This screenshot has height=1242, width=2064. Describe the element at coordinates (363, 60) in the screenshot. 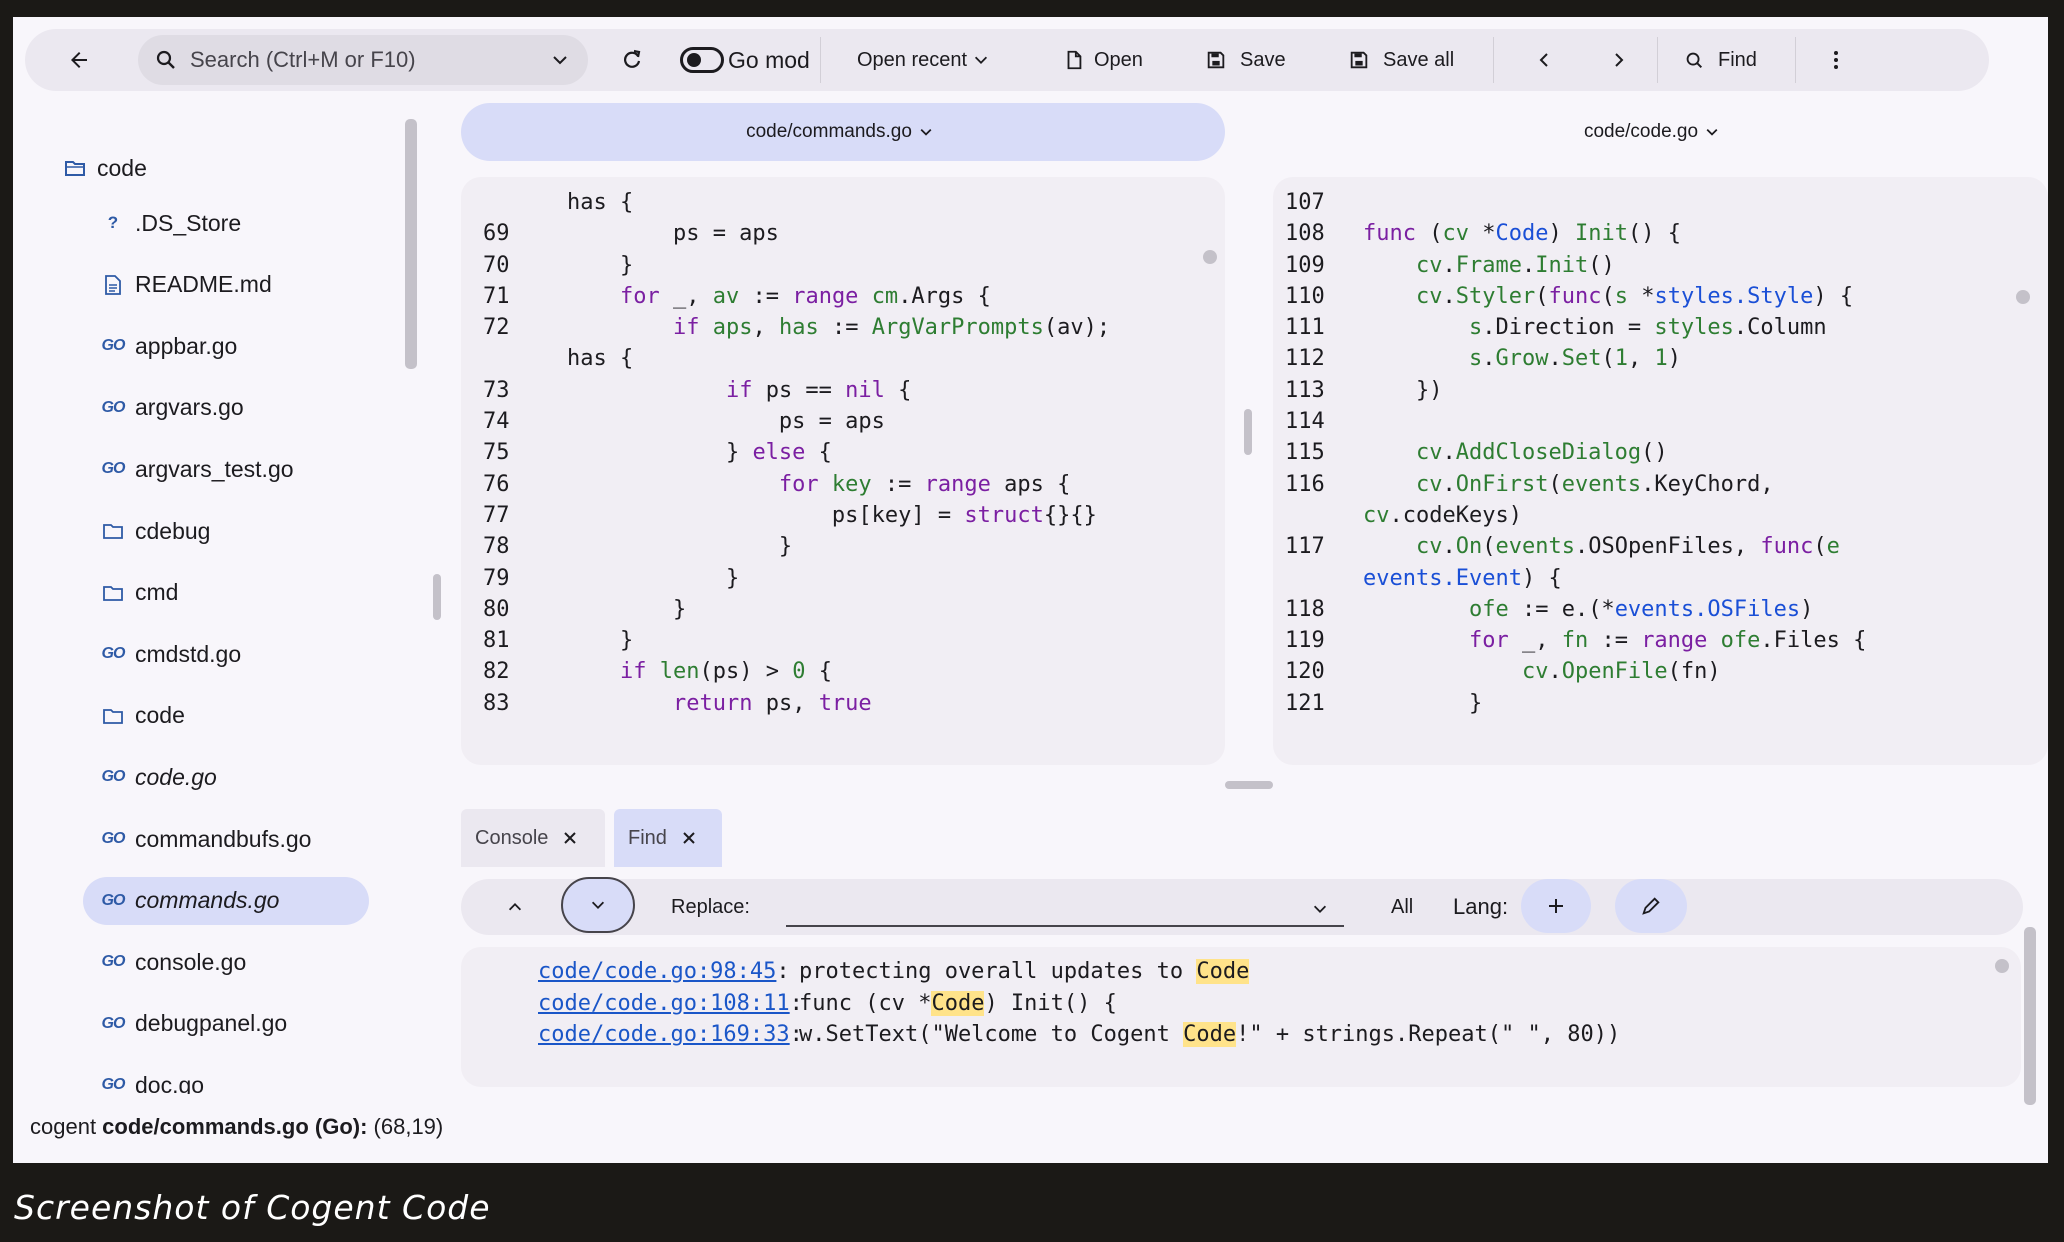

I see `search-input: Search (Ctrl+M or F10)` at that location.